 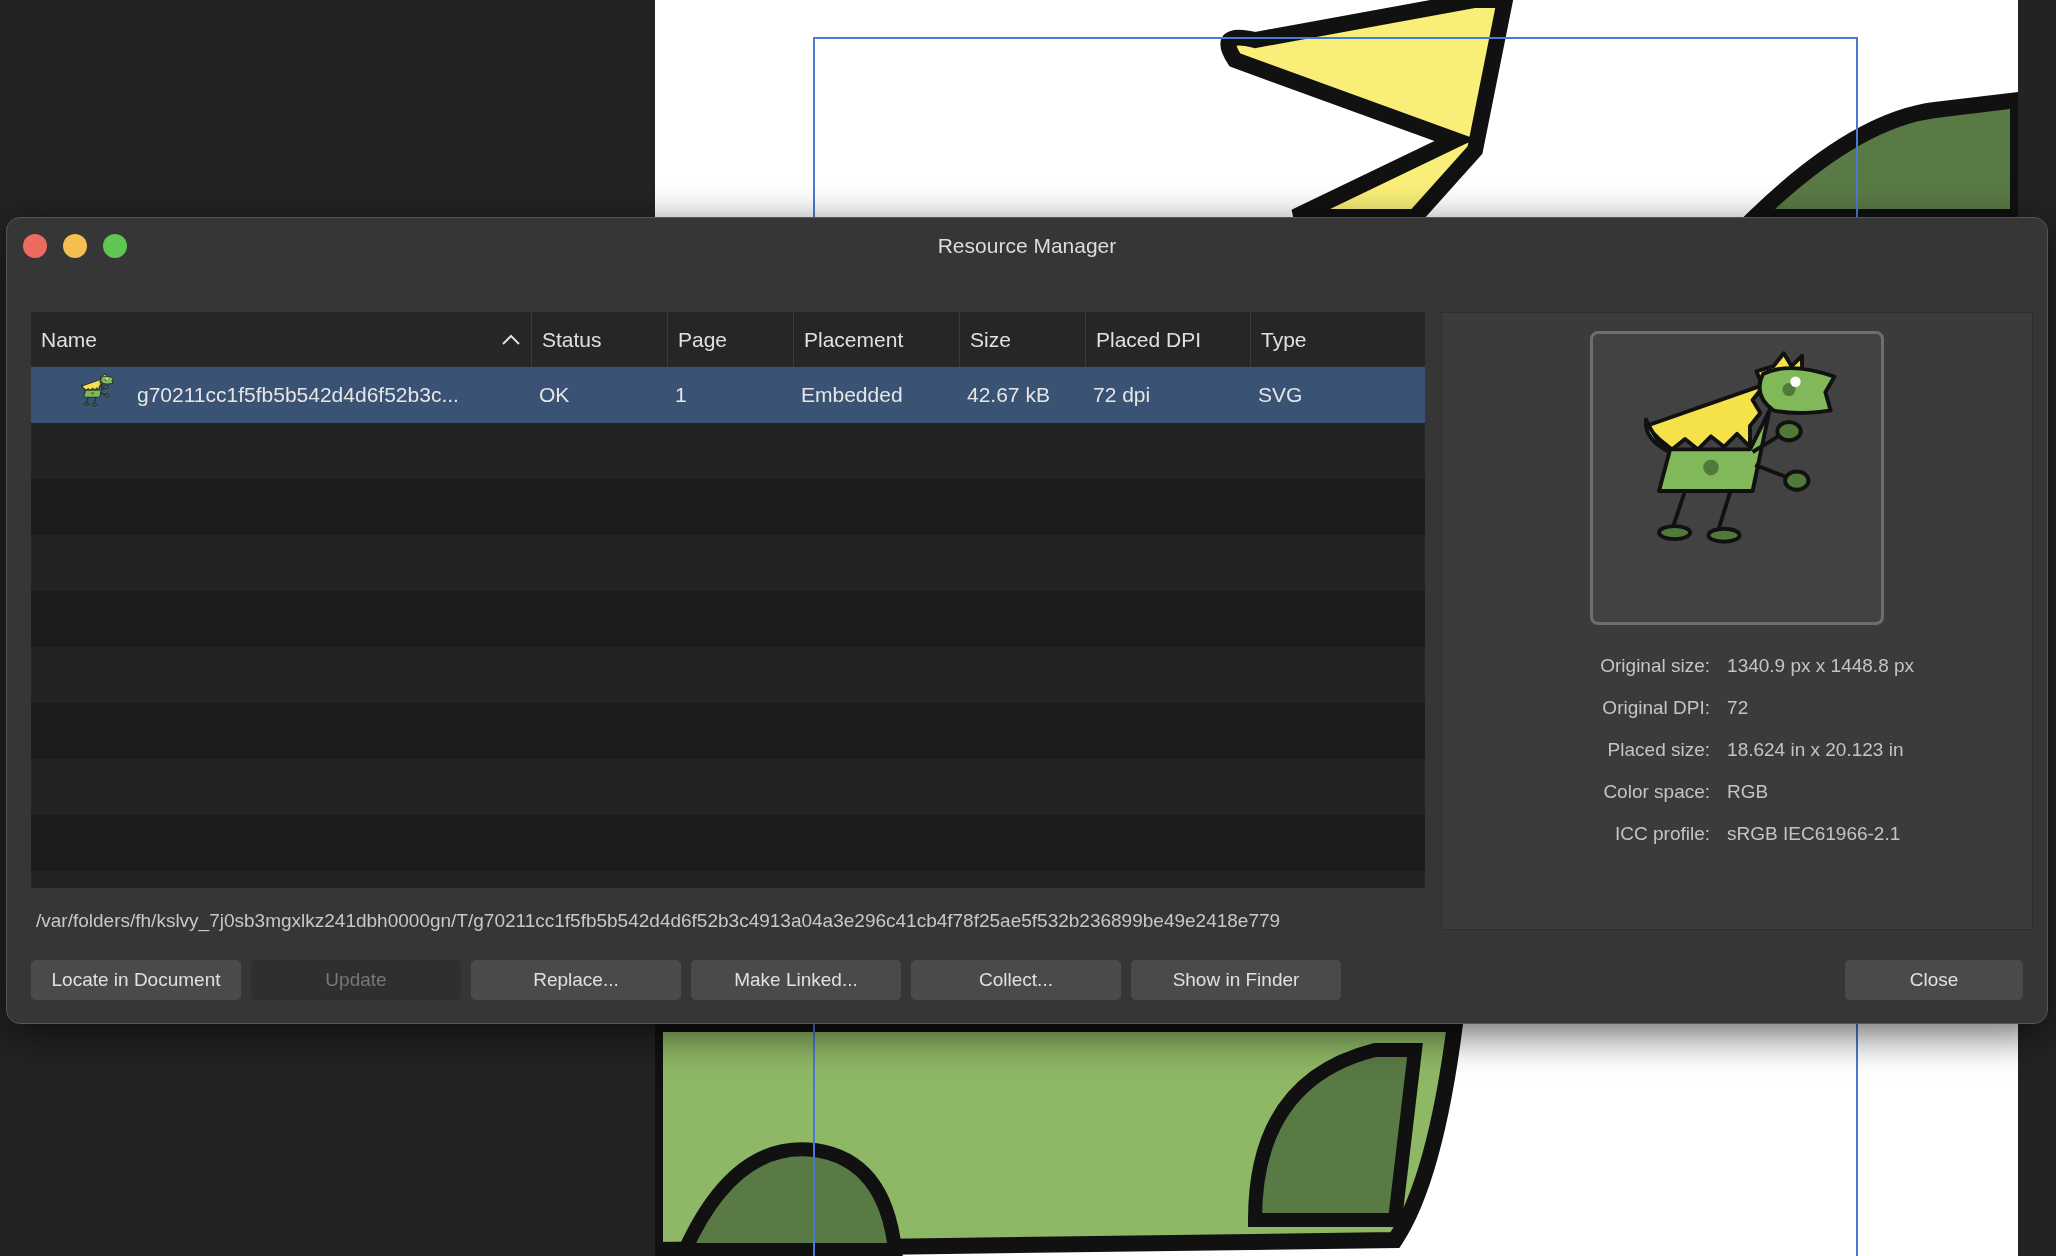 What do you see at coordinates (511, 339) in the screenshot?
I see `sort-chevron-icon` at bounding box center [511, 339].